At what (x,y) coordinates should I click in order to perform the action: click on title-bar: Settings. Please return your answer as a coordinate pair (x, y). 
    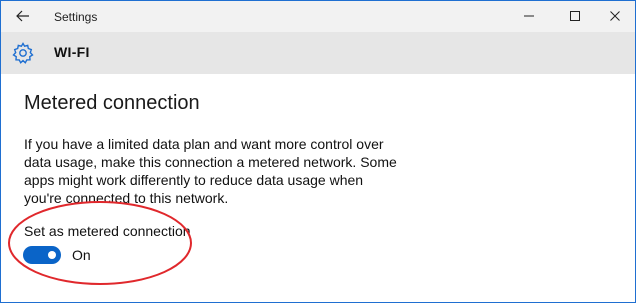
    Looking at the image, I should click on (318, 16).